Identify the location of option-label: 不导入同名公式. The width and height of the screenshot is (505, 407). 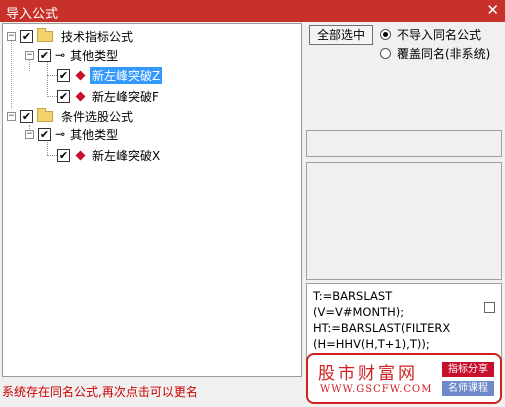
(439, 35).